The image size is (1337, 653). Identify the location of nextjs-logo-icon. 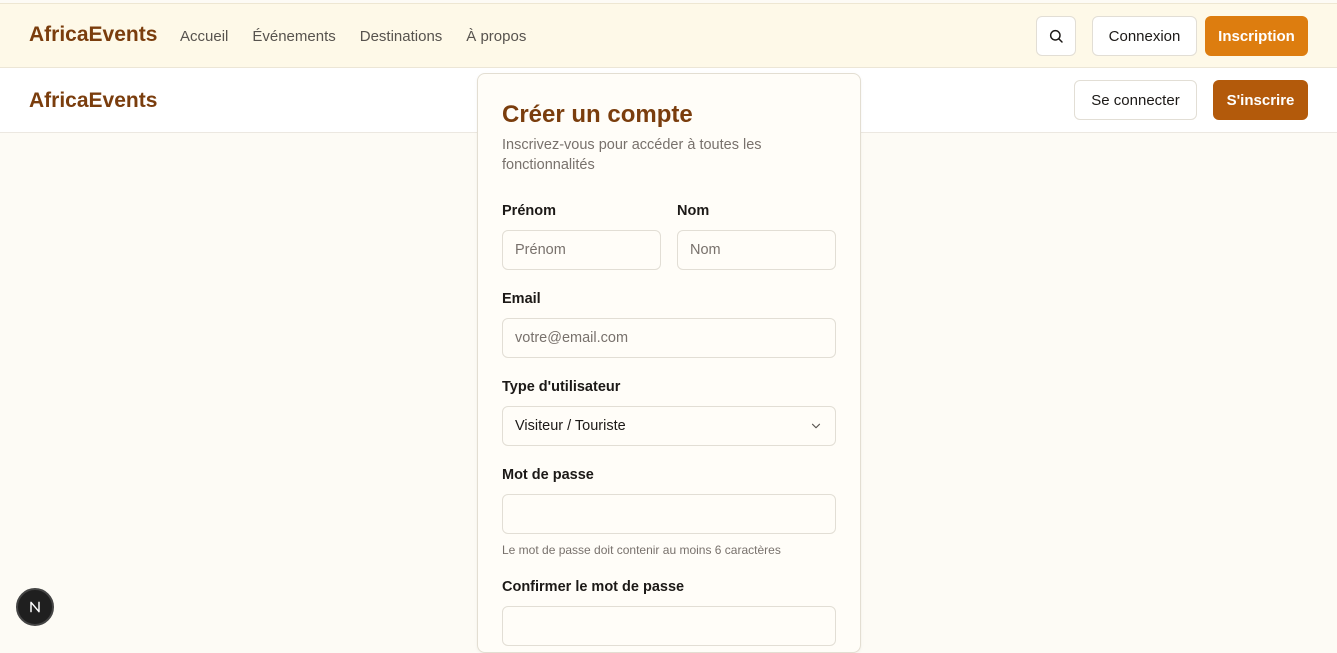
(35, 607).